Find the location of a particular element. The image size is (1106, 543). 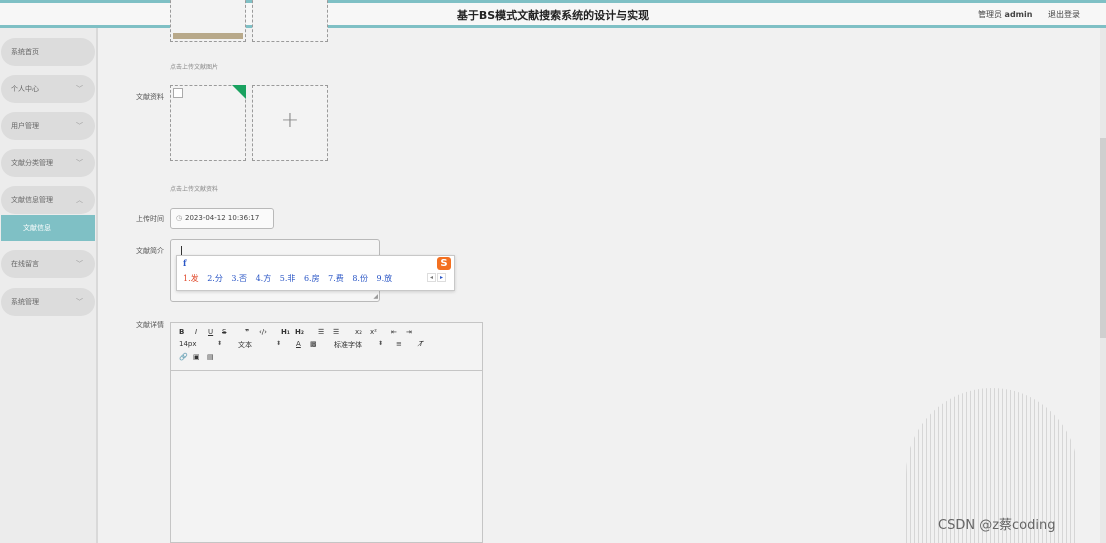

text-style-value: 文本 is located at coordinates (245, 345).